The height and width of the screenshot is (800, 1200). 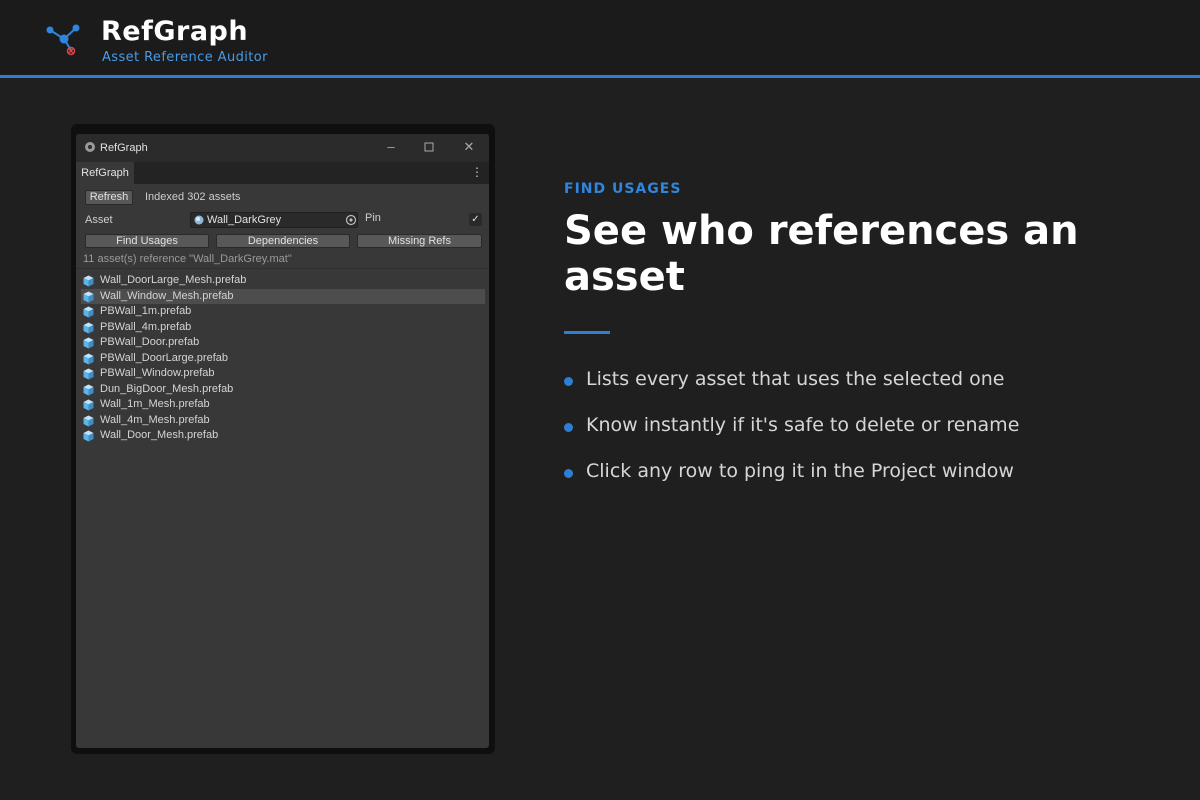 I want to click on asset-object-field: Wall_DarkGrey, so click(x=274, y=220).